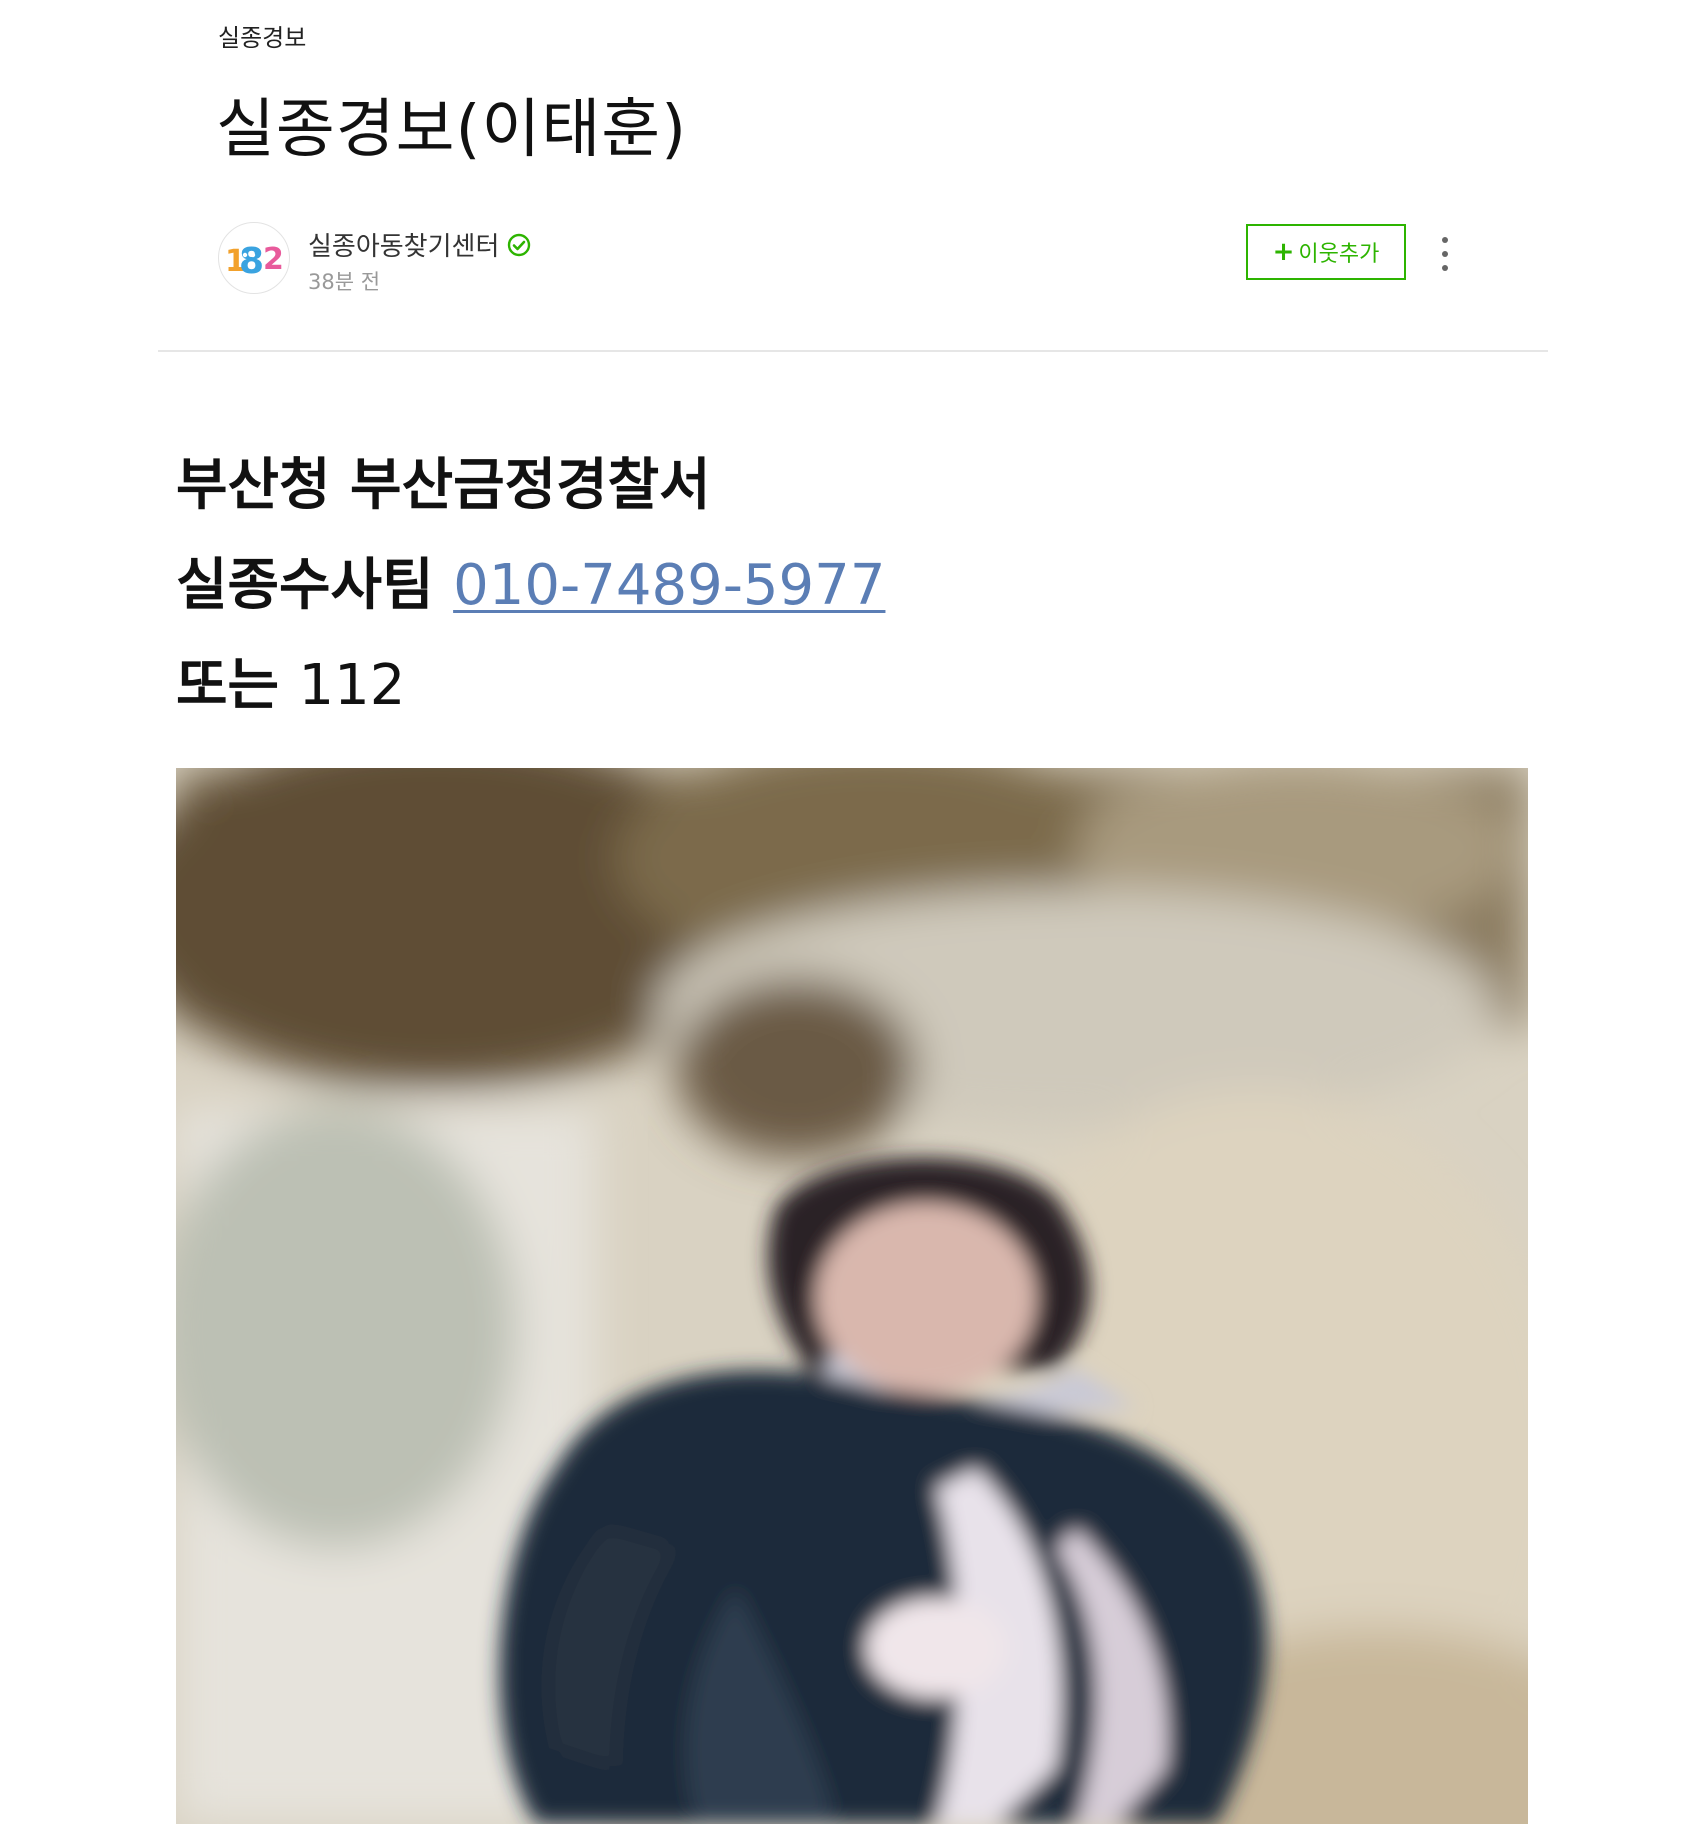 The image size is (1696, 1824). Describe the element at coordinates (262, 35) in the screenshot. I see `category-link: 실종경보` at that location.